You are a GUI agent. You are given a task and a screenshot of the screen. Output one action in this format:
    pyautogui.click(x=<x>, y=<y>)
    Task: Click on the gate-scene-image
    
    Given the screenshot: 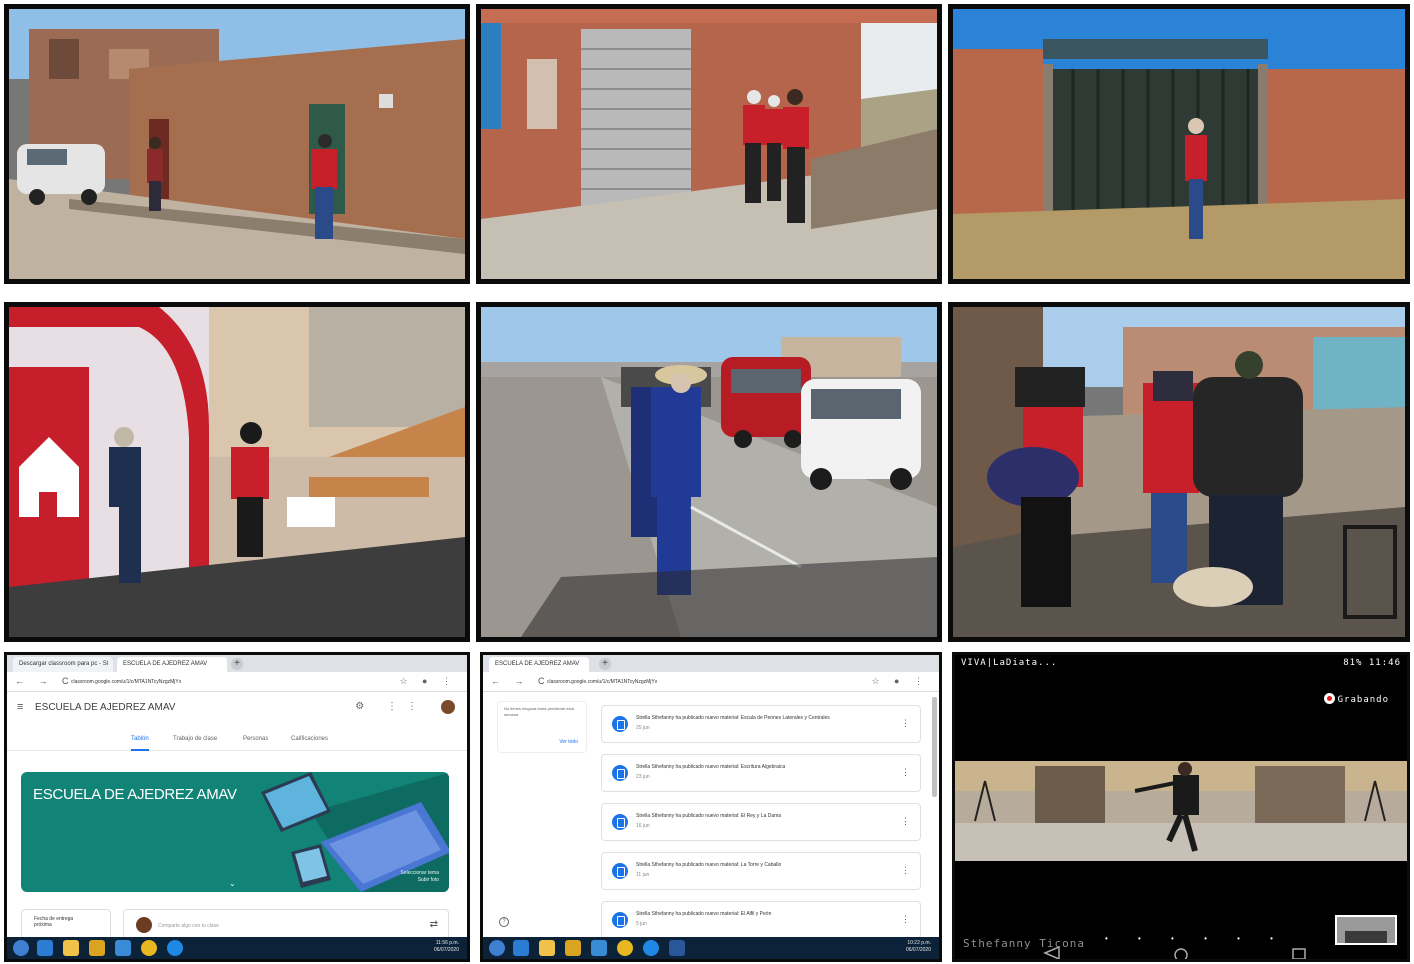 What is the action you would take?
    pyautogui.click(x=1179, y=144)
    